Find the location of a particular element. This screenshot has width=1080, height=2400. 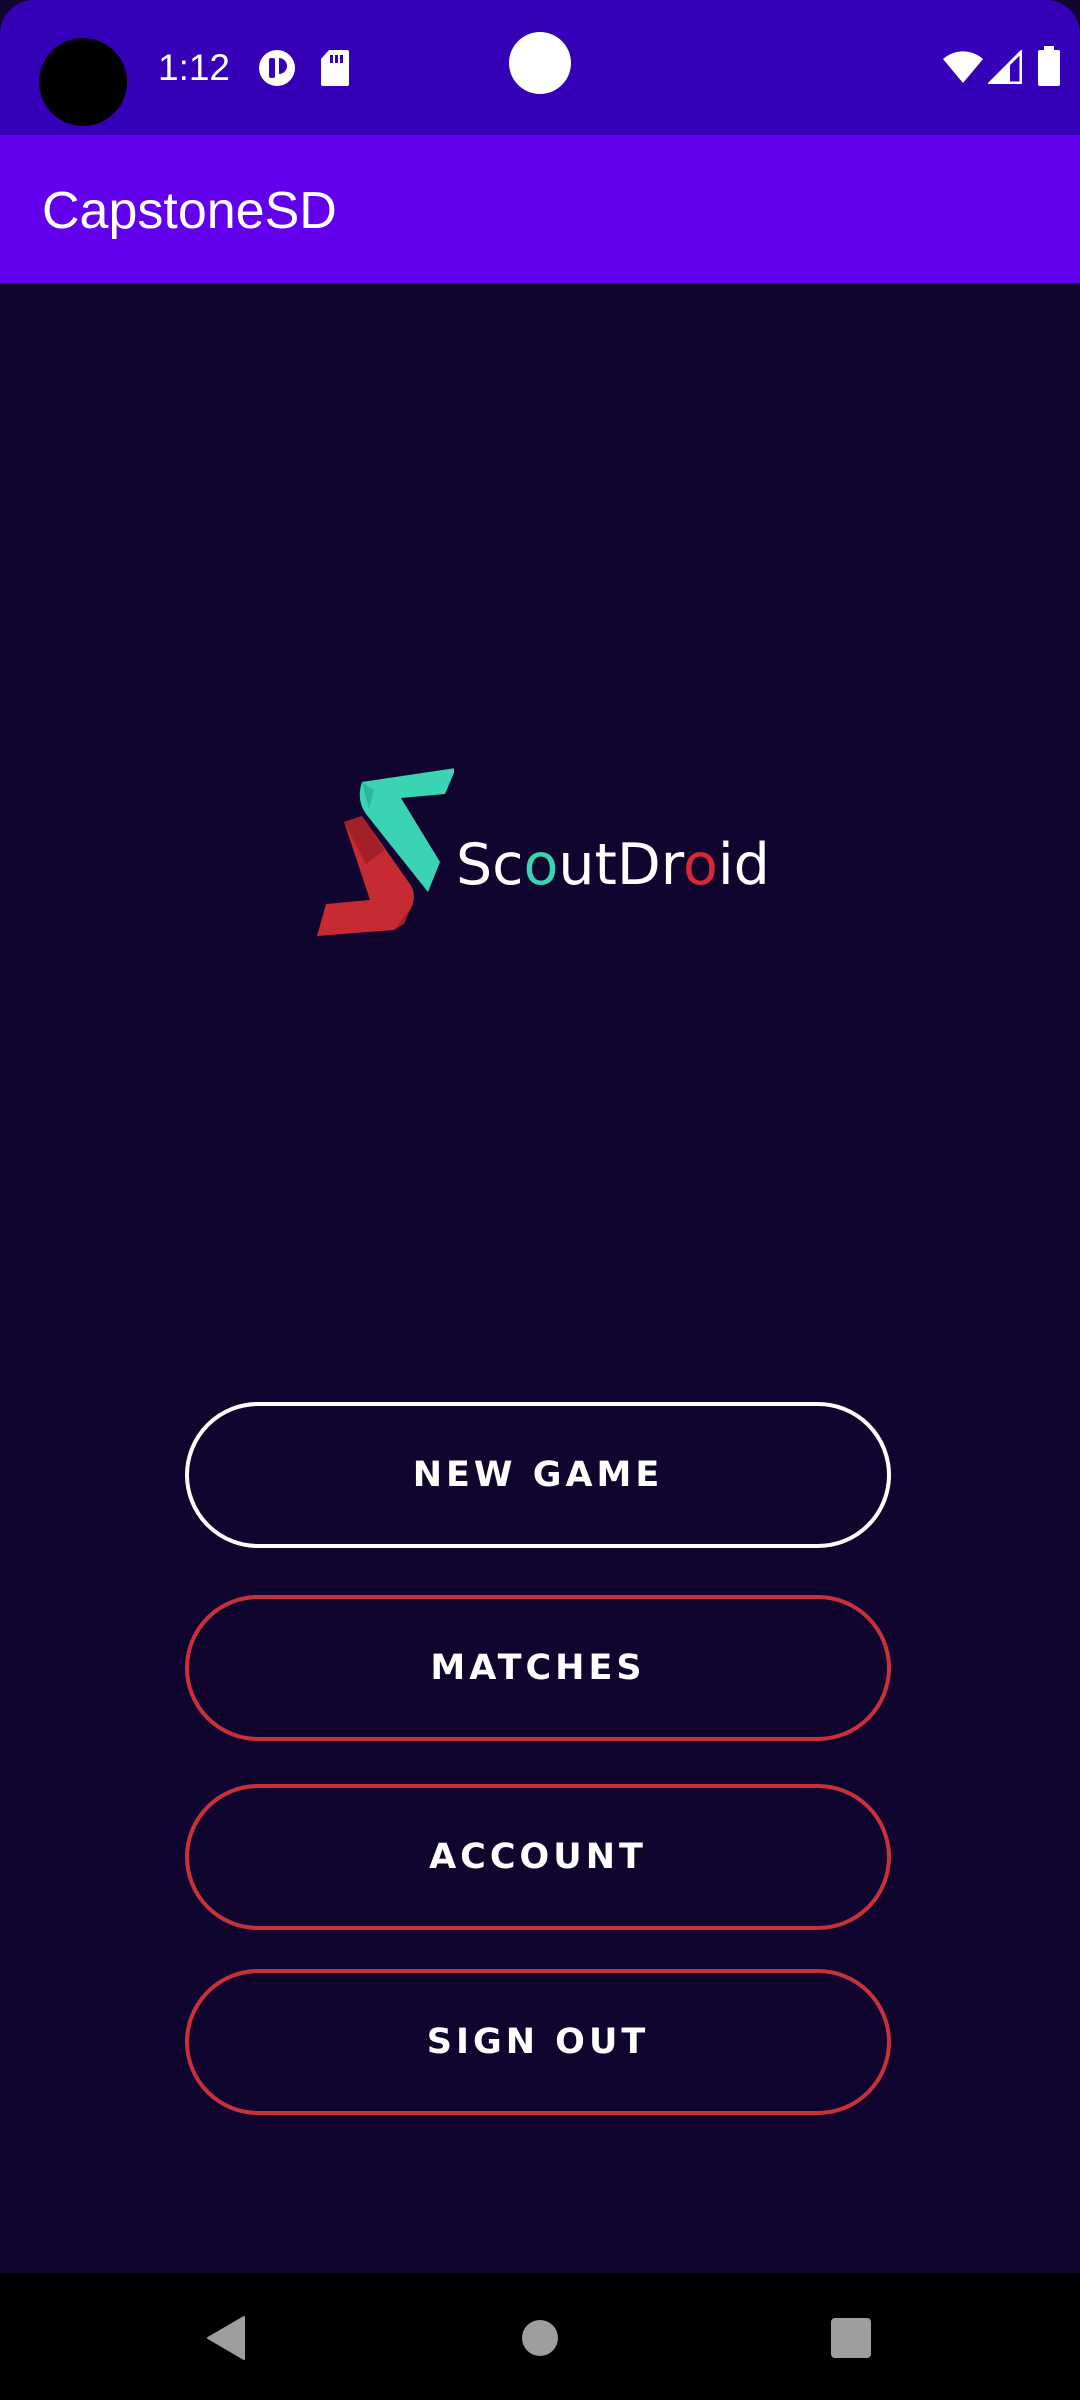

matches-label: MATCHES is located at coordinates (538, 1668).